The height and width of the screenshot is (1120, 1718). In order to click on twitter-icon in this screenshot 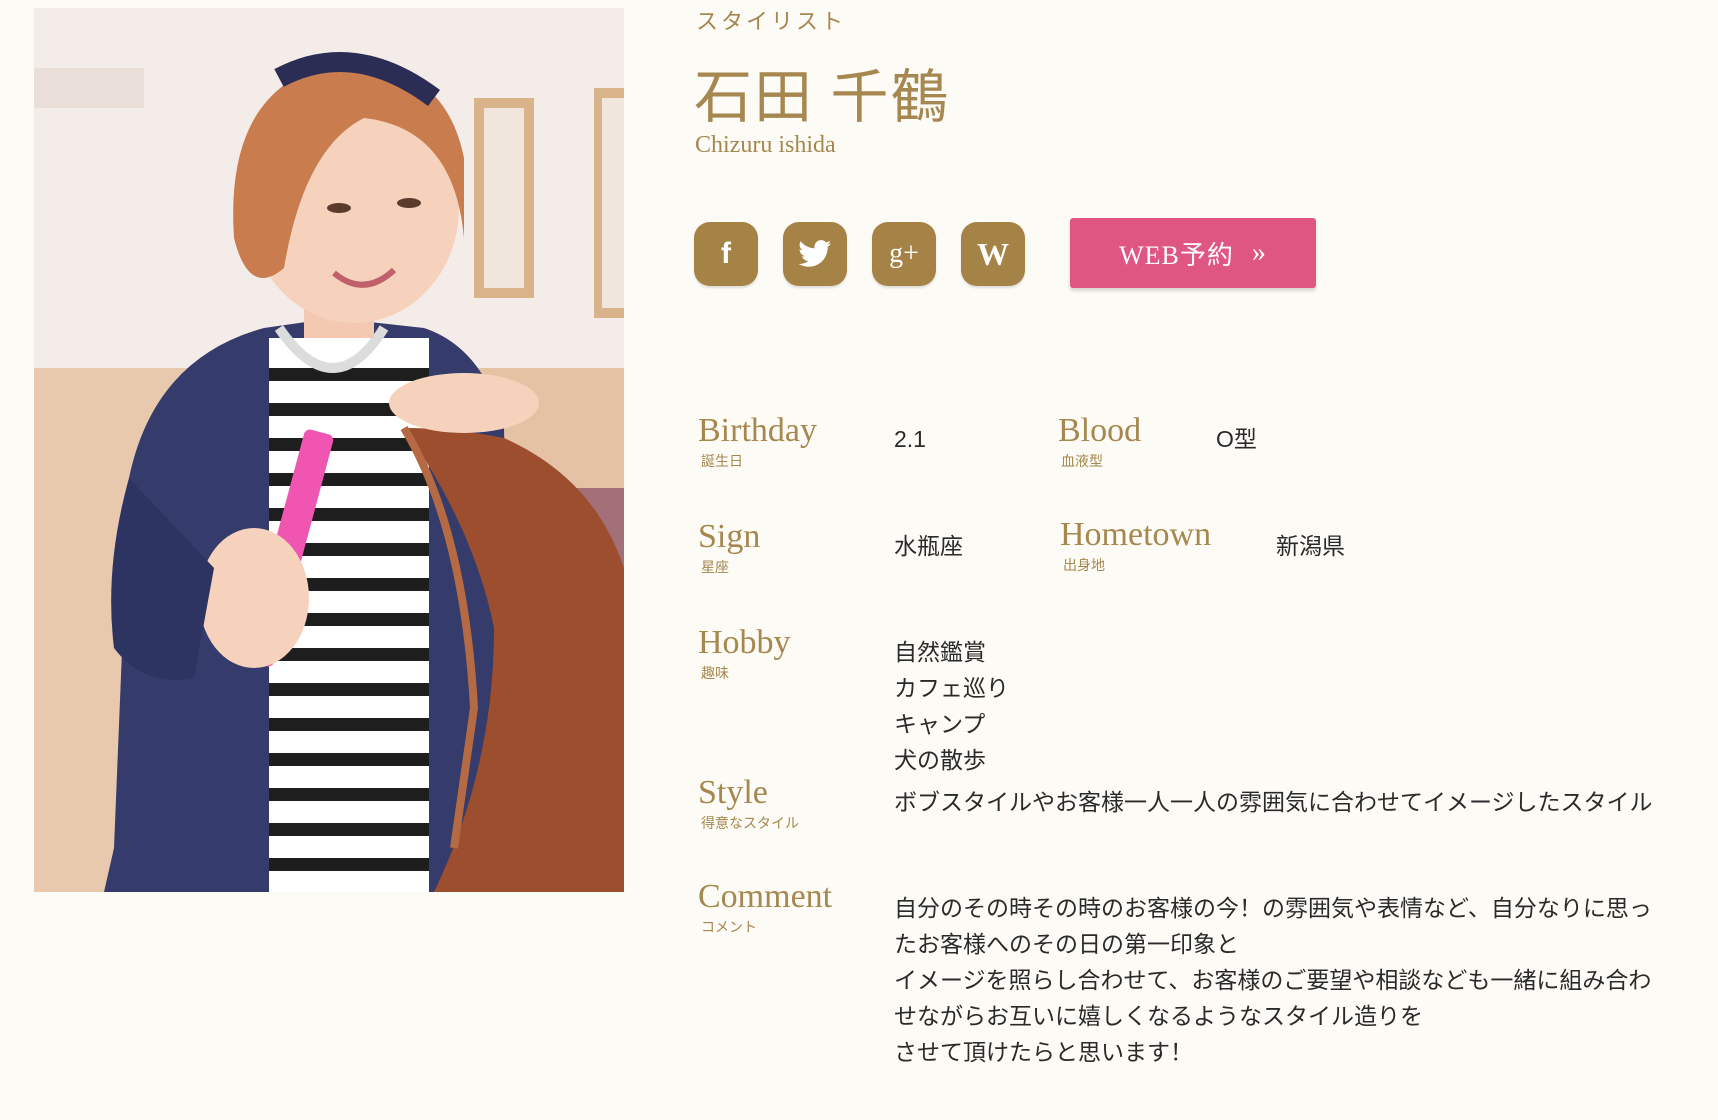, I will do `click(815, 253)`.